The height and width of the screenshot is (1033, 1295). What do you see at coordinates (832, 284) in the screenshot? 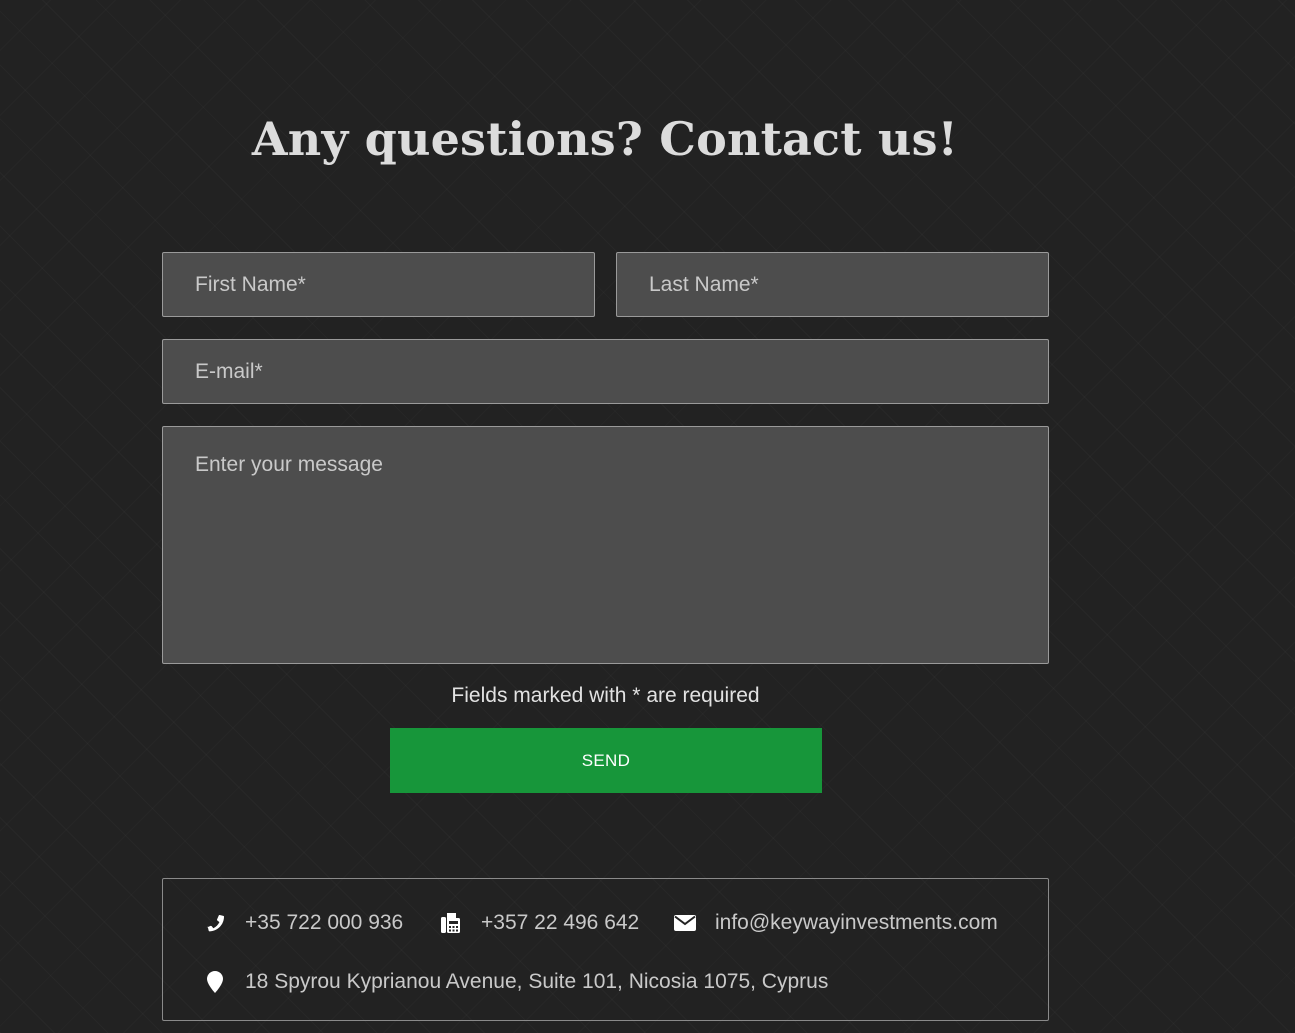
I see `last-name-input: Last Name*` at bounding box center [832, 284].